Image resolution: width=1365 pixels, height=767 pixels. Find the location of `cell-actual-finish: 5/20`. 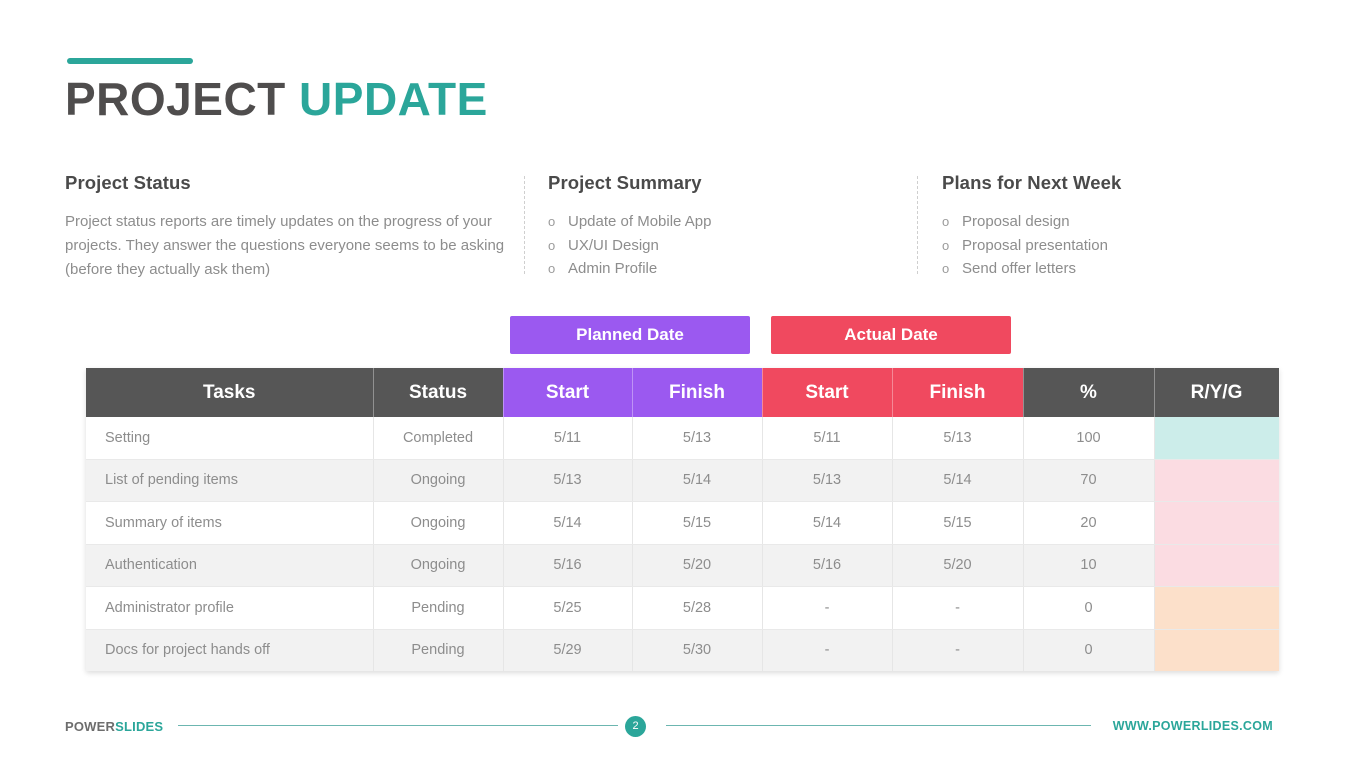

cell-actual-finish: 5/20 is located at coordinates (958, 565).